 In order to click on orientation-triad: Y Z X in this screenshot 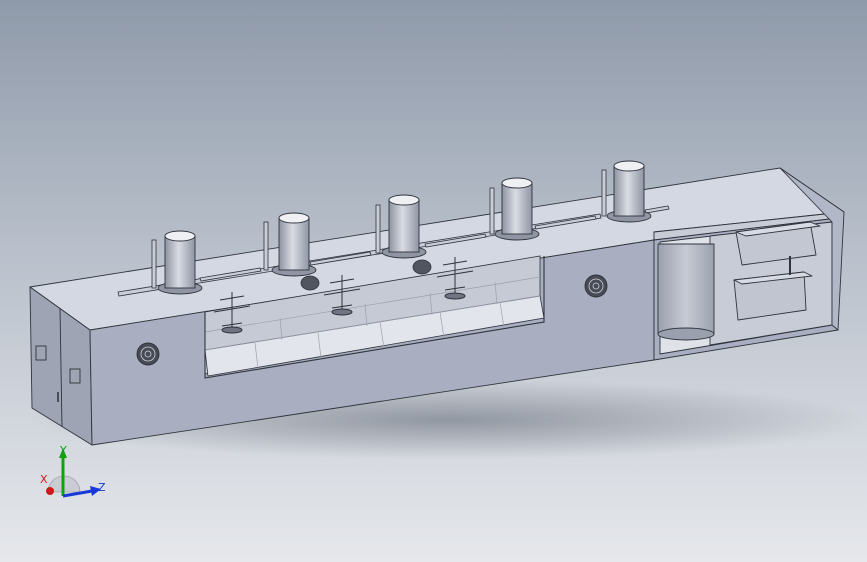, I will do `click(73, 471)`.